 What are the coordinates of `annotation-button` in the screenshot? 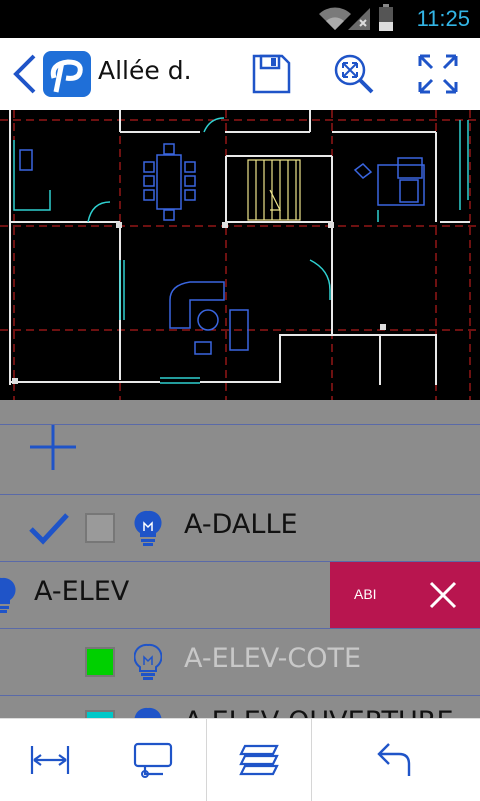 It's located at (153, 760).